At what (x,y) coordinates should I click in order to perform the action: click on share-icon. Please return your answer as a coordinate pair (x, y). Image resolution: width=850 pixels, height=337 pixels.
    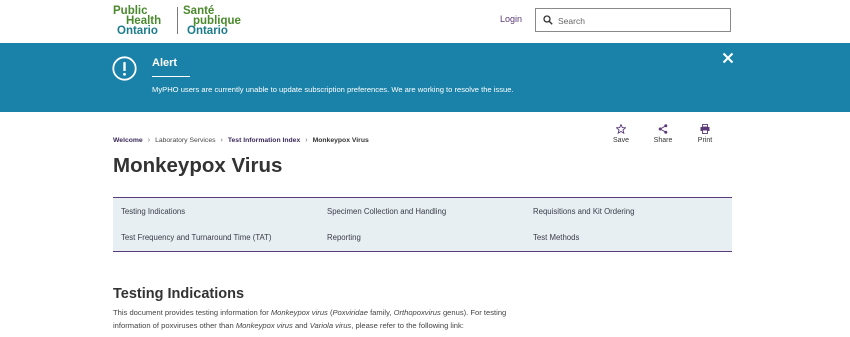
    Looking at the image, I should click on (663, 129).